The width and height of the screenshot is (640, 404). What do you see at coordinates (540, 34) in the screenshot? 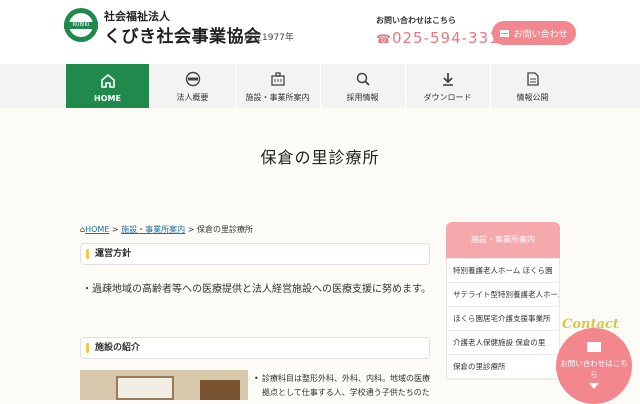
I see `inquiry-button-label: お問い合わせ` at bounding box center [540, 34].